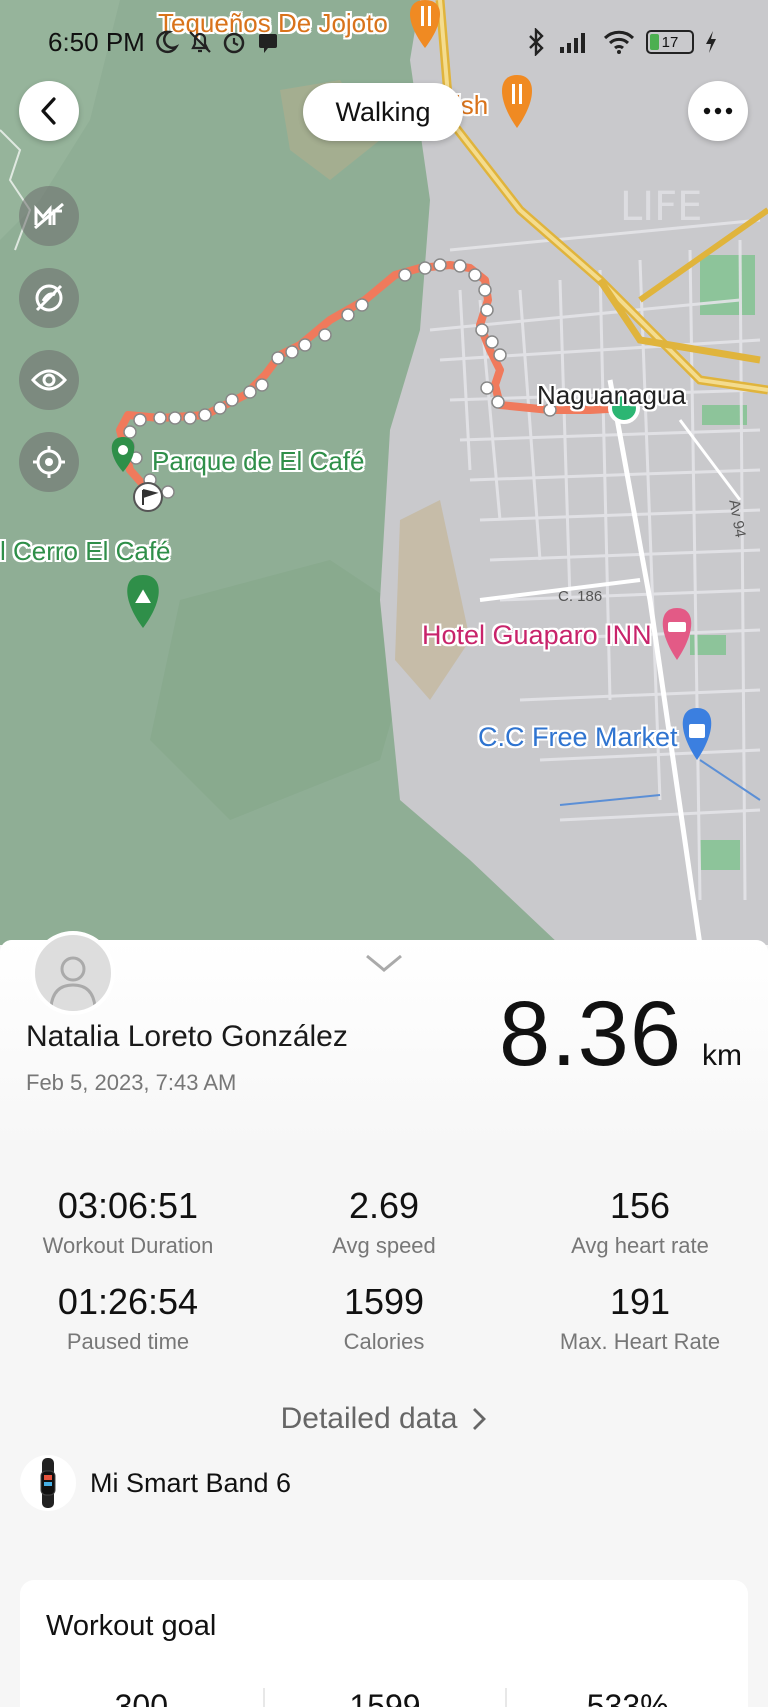  What do you see at coordinates (148, 497) in the screenshot?
I see `start-flag-marker` at bounding box center [148, 497].